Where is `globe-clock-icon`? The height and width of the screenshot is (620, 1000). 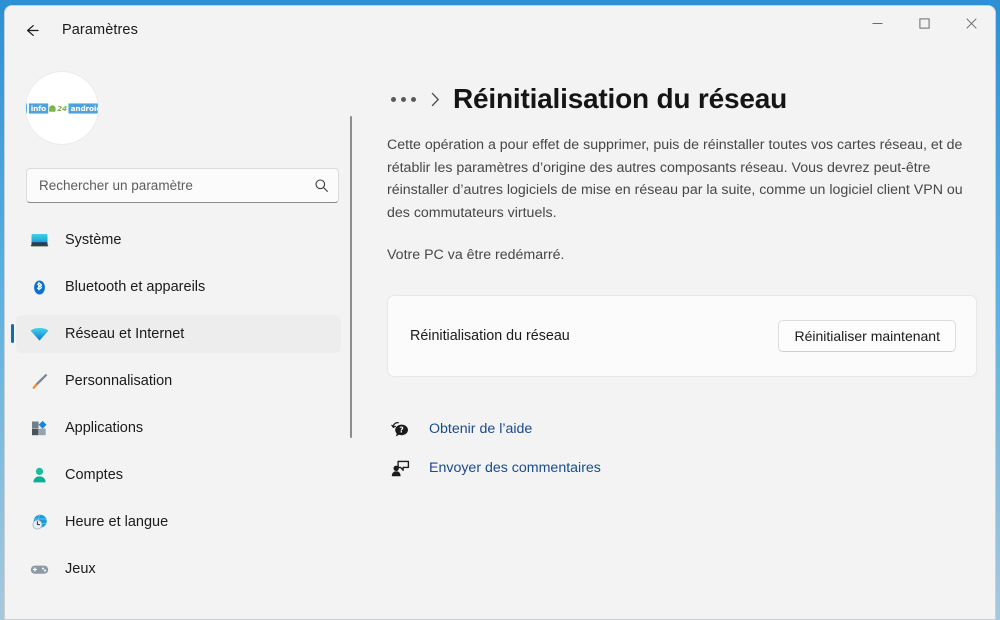
globe-clock-icon is located at coordinates (39, 522).